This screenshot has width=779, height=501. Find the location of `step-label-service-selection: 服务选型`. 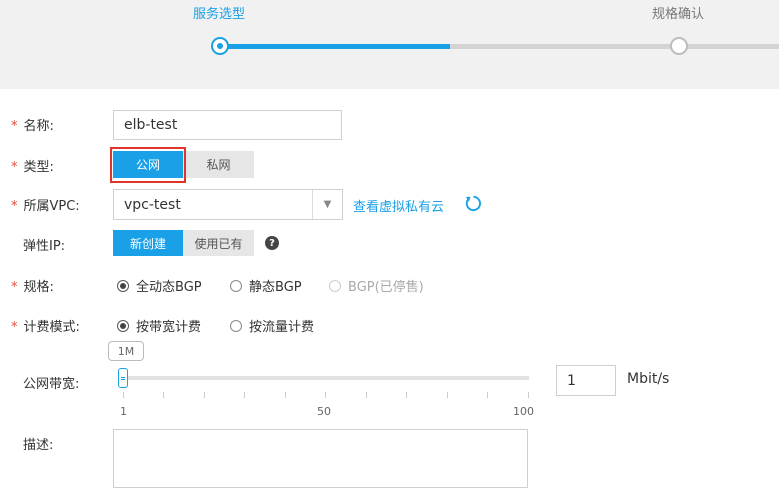

step-label-service-selection: 服务选型 is located at coordinates (219, 14).